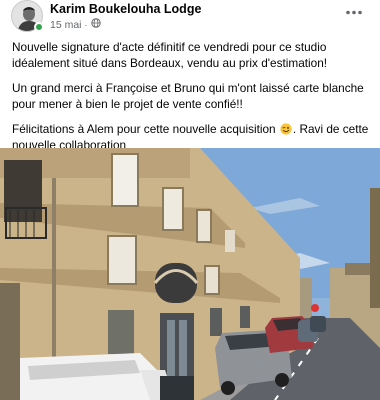 This screenshot has width=380, height=400. I want to click on online-status-icon, so click(39, 27).